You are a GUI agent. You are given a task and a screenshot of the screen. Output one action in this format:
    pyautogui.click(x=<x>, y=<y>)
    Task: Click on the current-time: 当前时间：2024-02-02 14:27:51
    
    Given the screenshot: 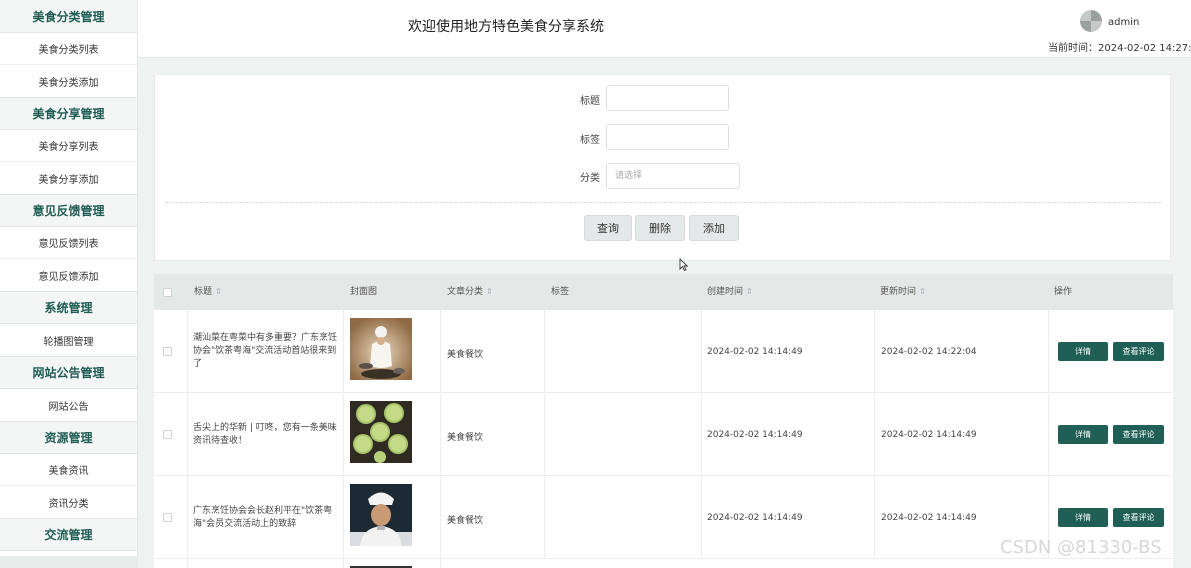 What is the action you would take?
    pyautogui.click(x=1119, y=48)
    